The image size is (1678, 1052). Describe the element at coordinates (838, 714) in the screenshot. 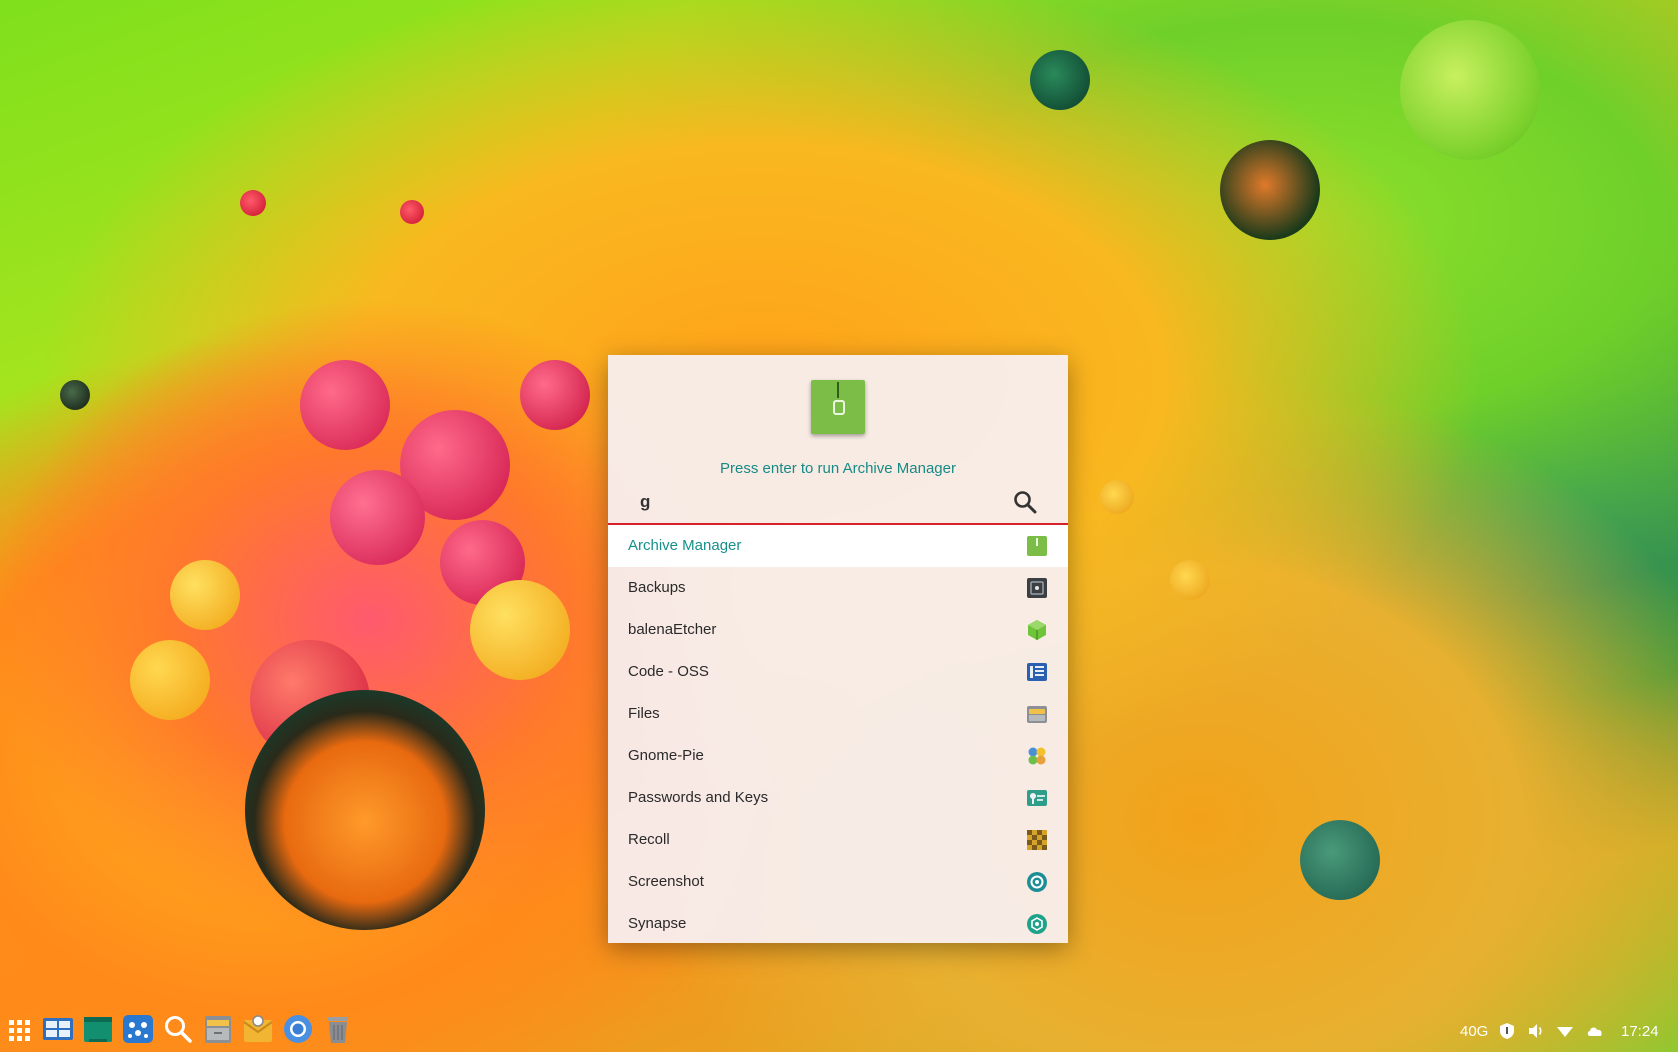

I see `result-item-files: Files` at that location.